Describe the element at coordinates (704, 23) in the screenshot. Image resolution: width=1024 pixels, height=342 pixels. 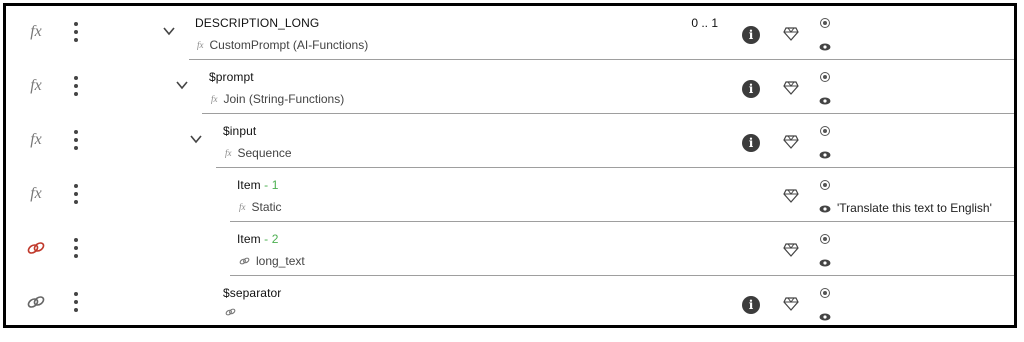
I see `cardinality: 0 .. 1` at that location.